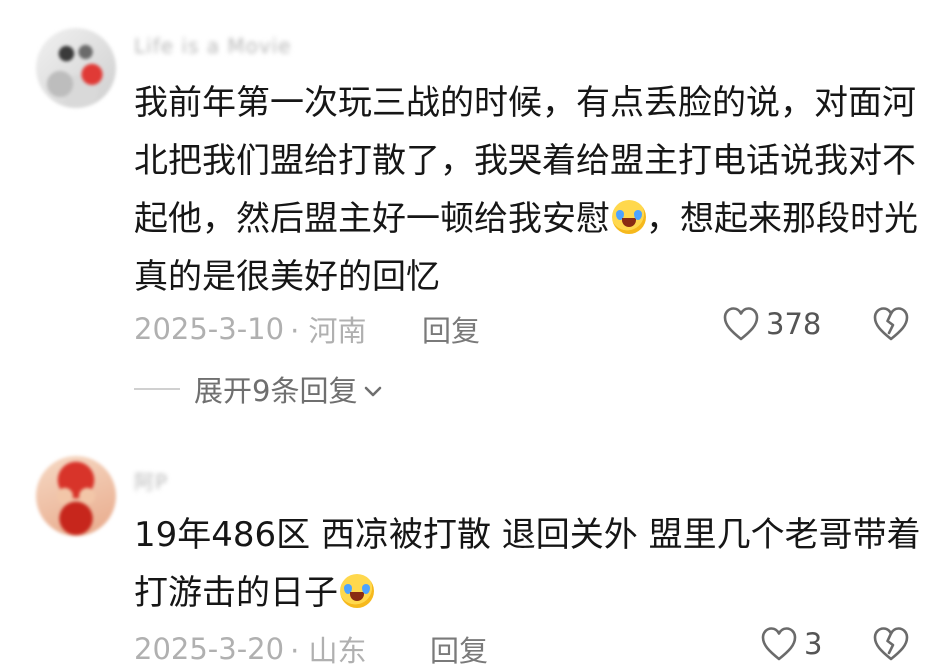 The image size is (946, 672). I want to click on like-button: 378, so click(771, 324).